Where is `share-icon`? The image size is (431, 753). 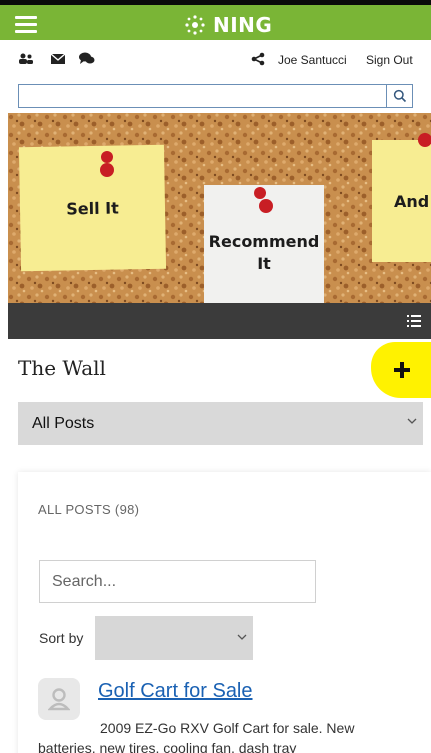 share-icon is located at coordinates (258, 59).